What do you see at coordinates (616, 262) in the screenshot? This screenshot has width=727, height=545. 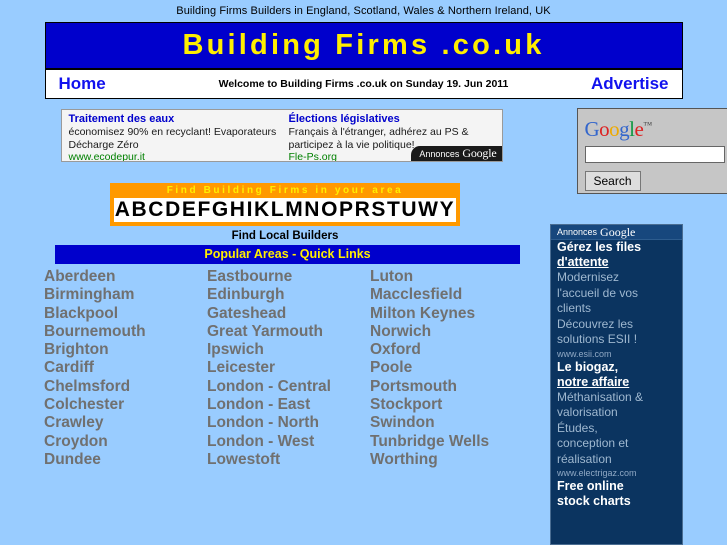 I see `sidebar-ad-title-link: d'attente` at bounding box center [616, 262].